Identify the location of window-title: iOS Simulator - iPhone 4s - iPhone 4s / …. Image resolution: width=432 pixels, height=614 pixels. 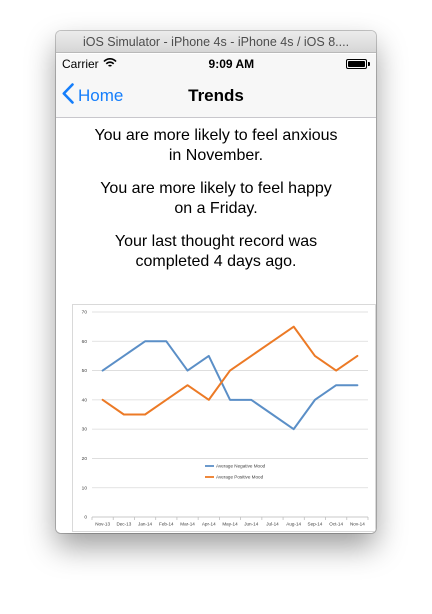
(216, 41).